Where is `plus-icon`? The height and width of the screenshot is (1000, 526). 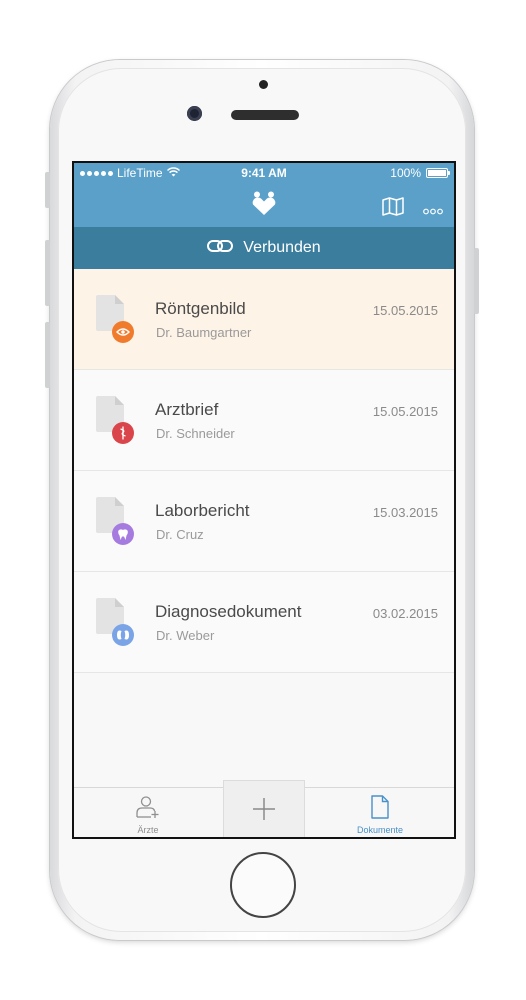 plus-icon is located at coordinates (264, 811).